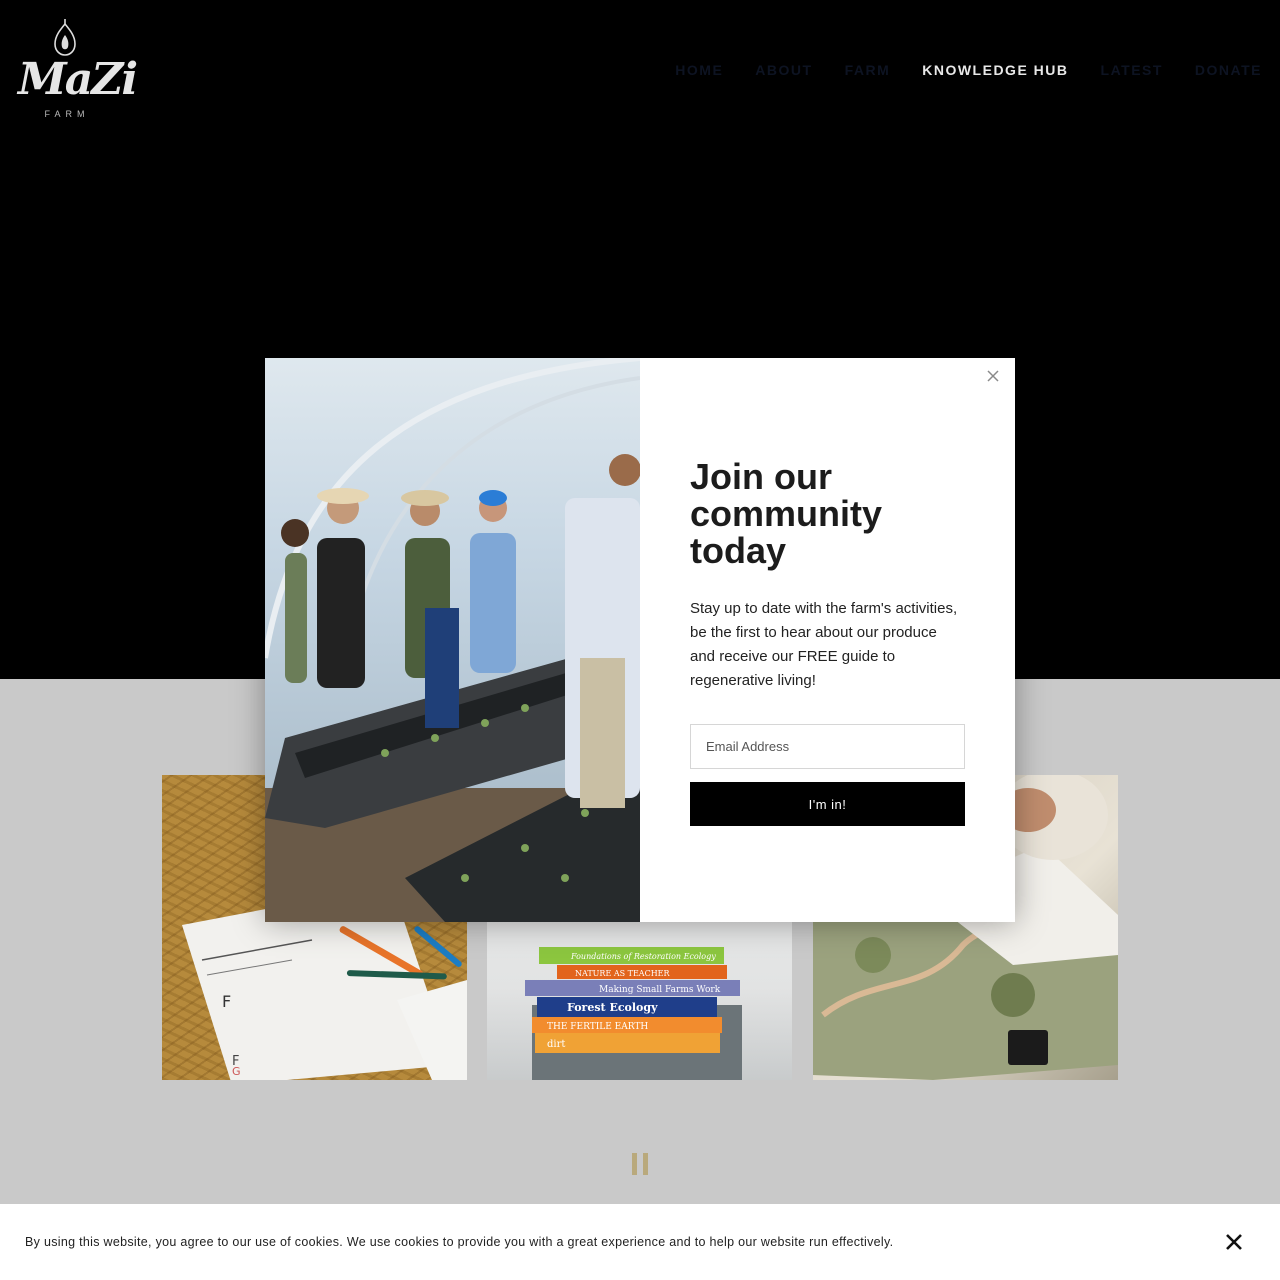 The image size is (1280, 1280). Describe the element at coordinates (78, 79) in the screenshot. I see `logo-wordmark: MaZi` at that location.